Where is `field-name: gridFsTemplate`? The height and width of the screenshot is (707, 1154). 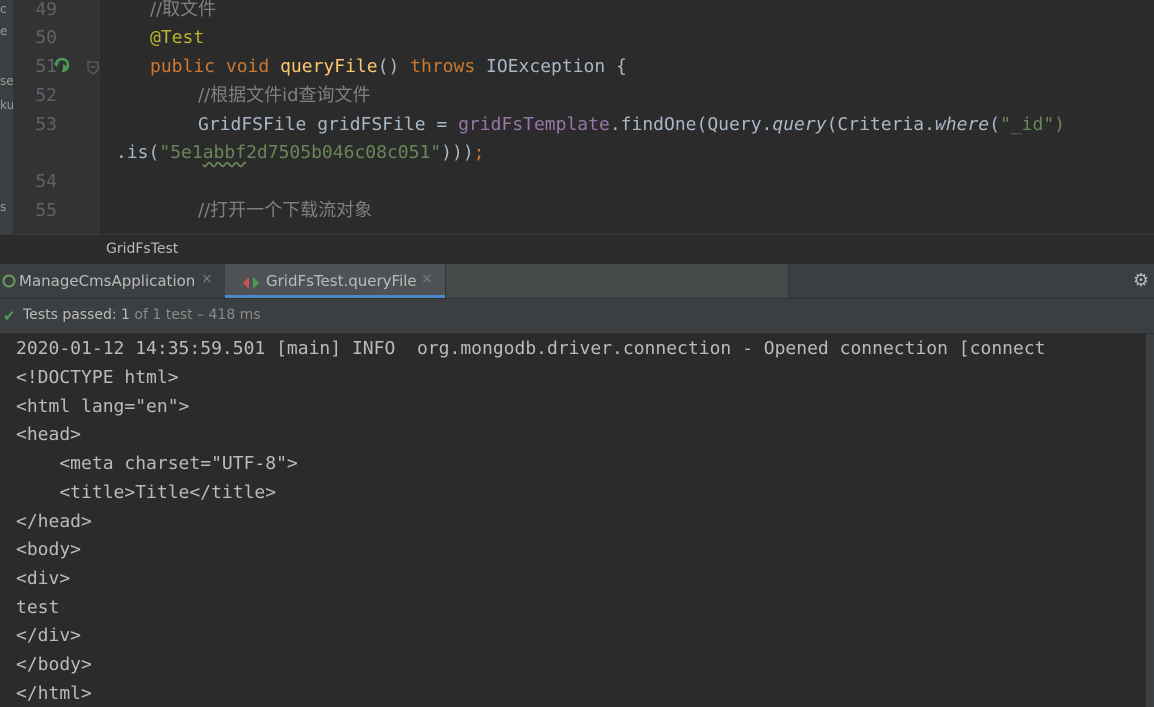 field-name: gridFsTemplate is located at coordinates (534, 124).